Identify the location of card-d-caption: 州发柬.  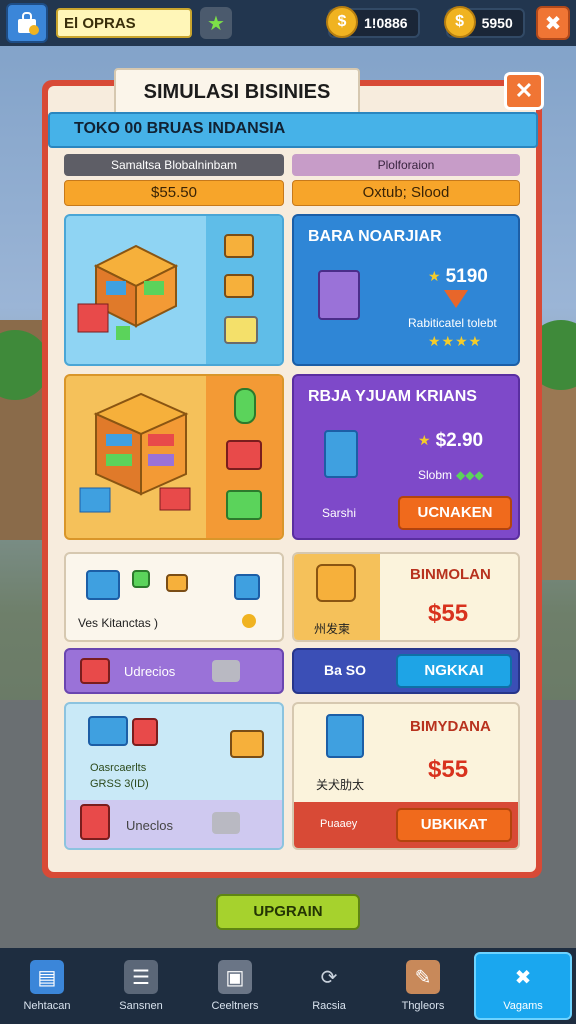
(332, 629).